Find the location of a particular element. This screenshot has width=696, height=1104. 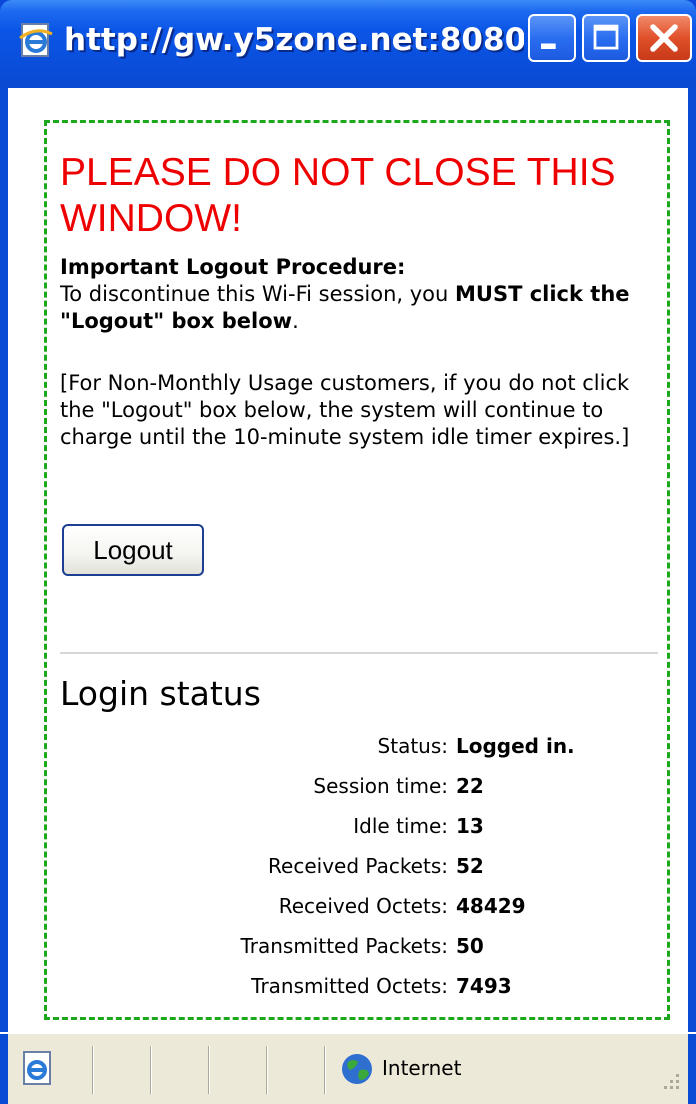

stat-label: Transmitted Octets: is located at coordinates (349, 986).